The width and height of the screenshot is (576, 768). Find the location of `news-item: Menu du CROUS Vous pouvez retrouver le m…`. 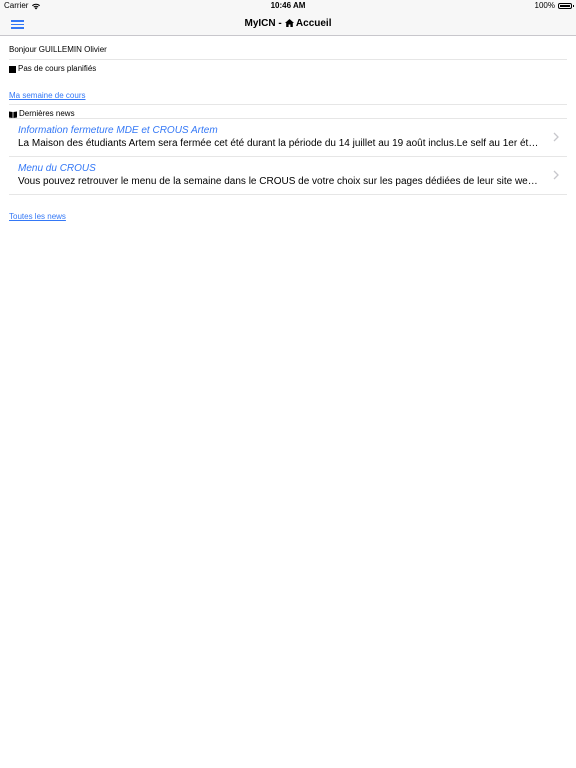

news-item: Menu du CROUS Vous pouvez retrouver le m… is located at coordinates (288, 176).